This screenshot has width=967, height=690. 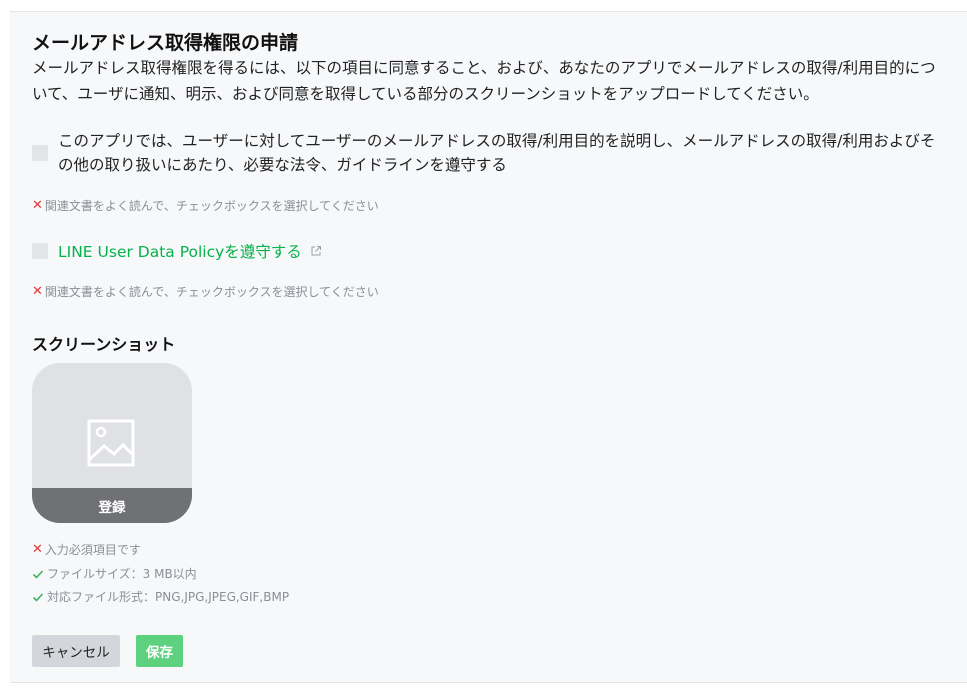 What do you see at coordinates (316, 251) in the screenshot?
I see `external-link-icon` at bounding box center [316, 251].